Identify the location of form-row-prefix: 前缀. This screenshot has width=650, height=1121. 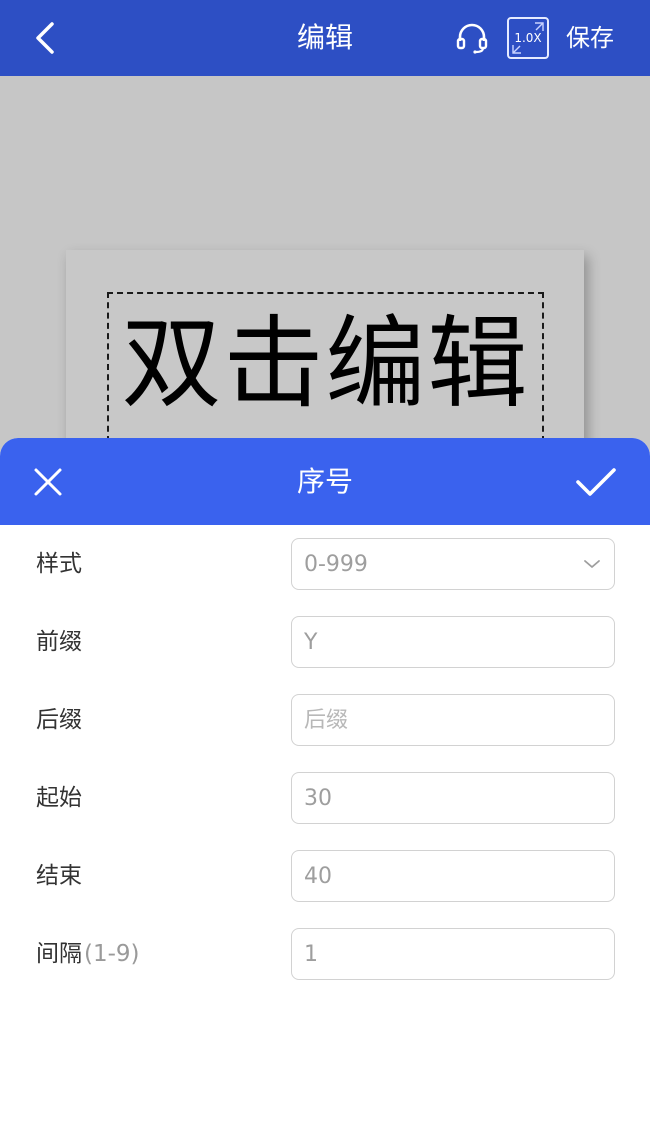
(325, 642).